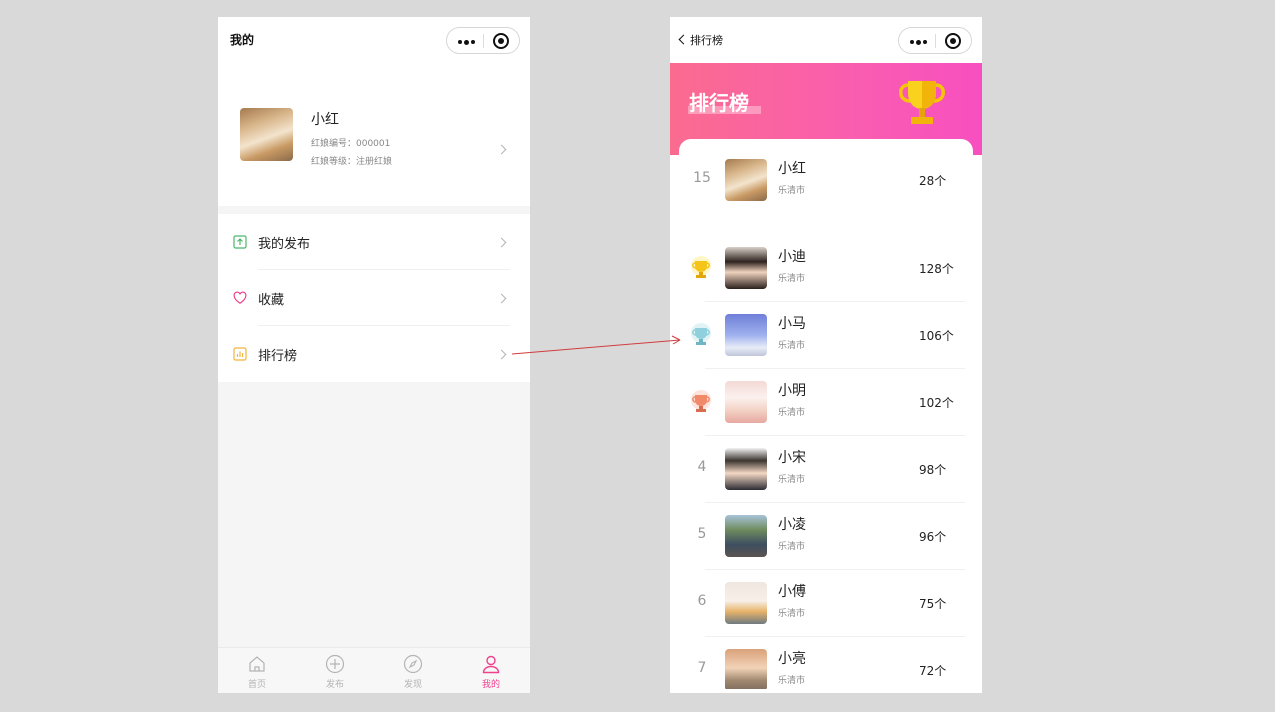  What do you see at coordinates (933, 470) in the screenshot?
I see `match-count: 98个` at bounding box center [933, 470].